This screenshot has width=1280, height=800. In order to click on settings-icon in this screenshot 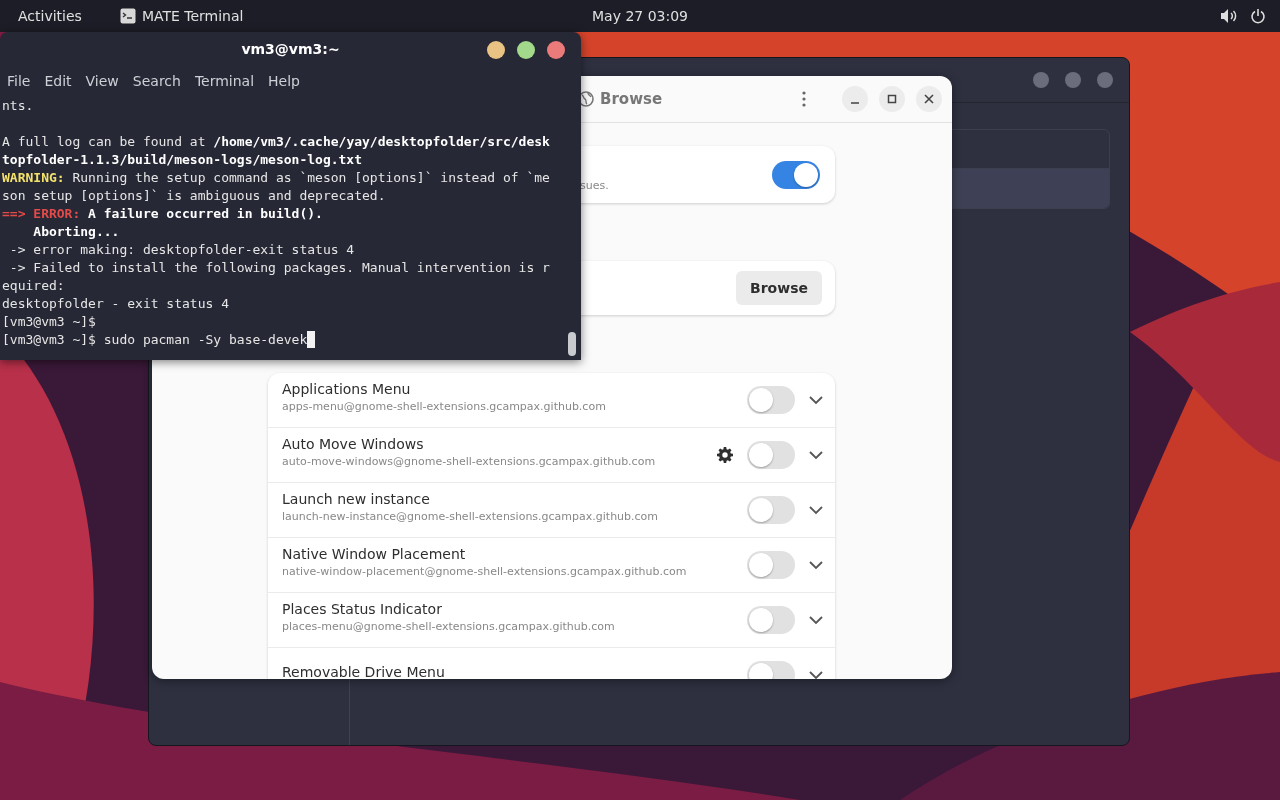, I will do `click(725, 455)`.